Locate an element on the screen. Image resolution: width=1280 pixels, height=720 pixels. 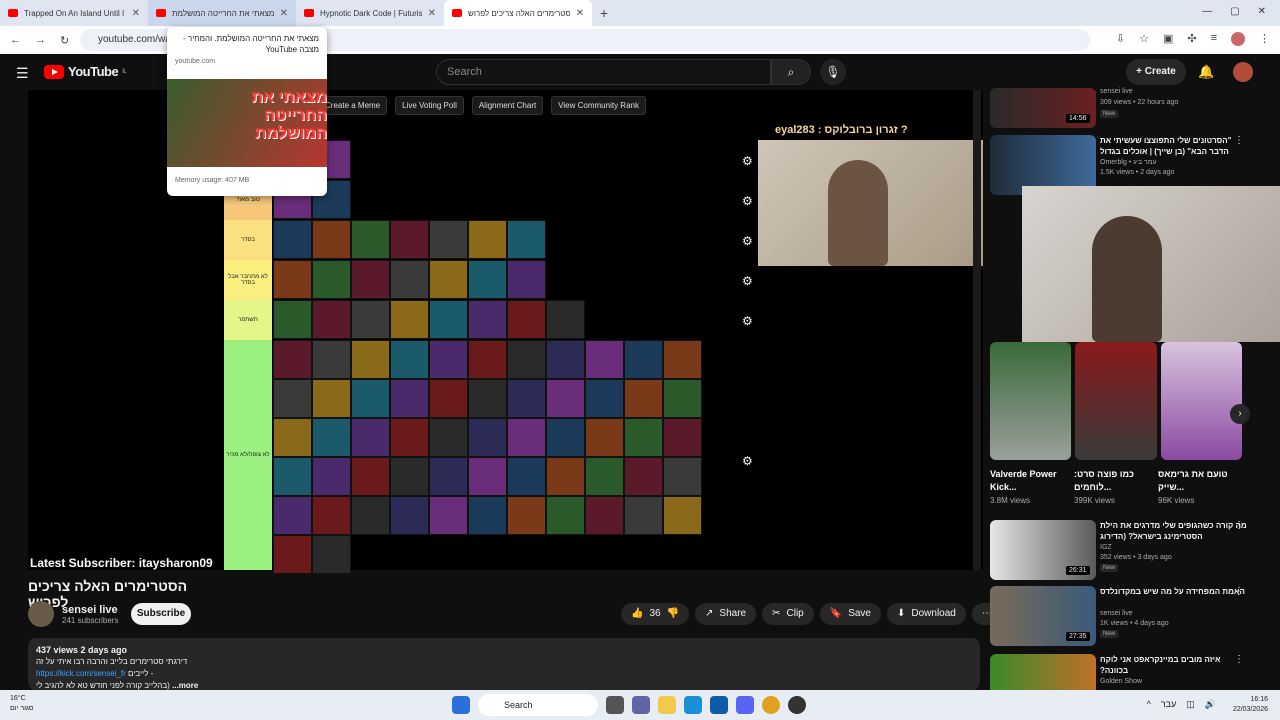
close-window-icon: ✕ is located at coordinates (1262, 11).